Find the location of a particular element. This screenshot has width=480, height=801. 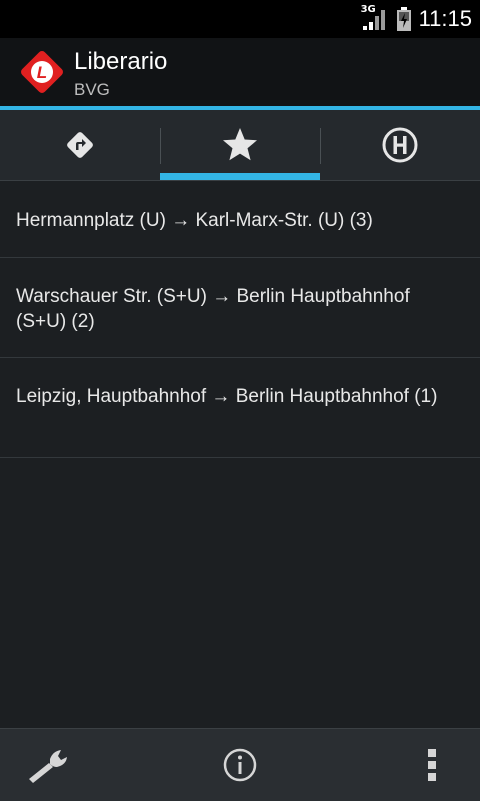

tab-bar is located at coordinates (240, 145).